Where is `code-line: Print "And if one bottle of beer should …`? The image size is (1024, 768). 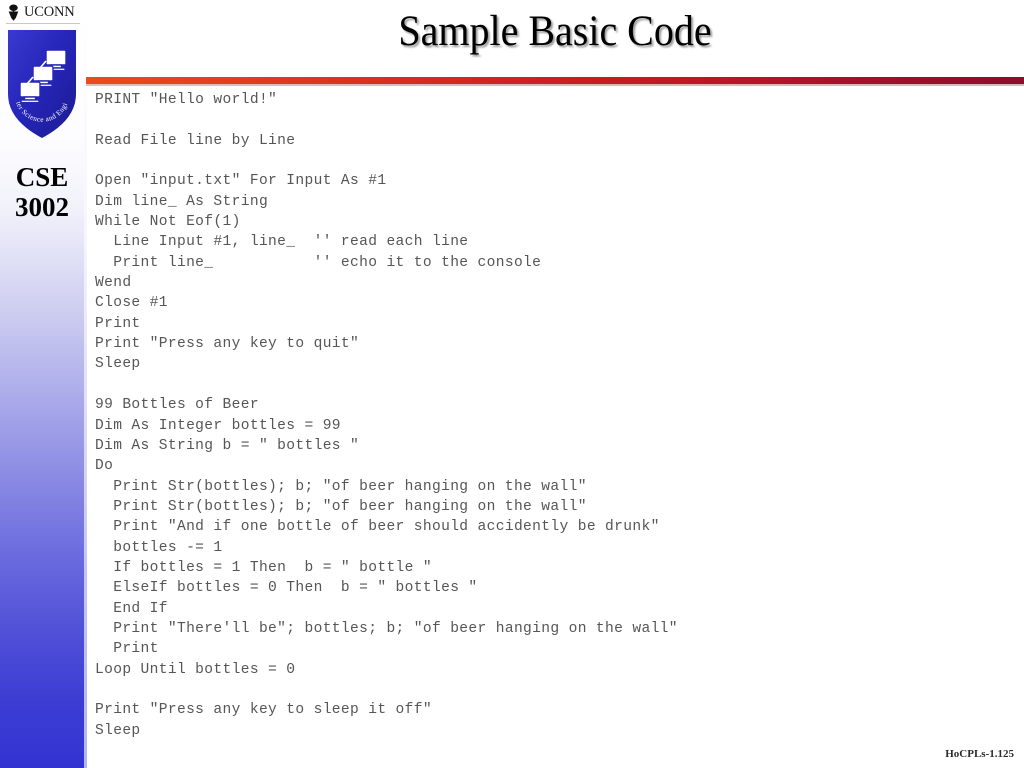
code-line: Print "And if one bottle of beer should … is located at coordinates (377, 527).